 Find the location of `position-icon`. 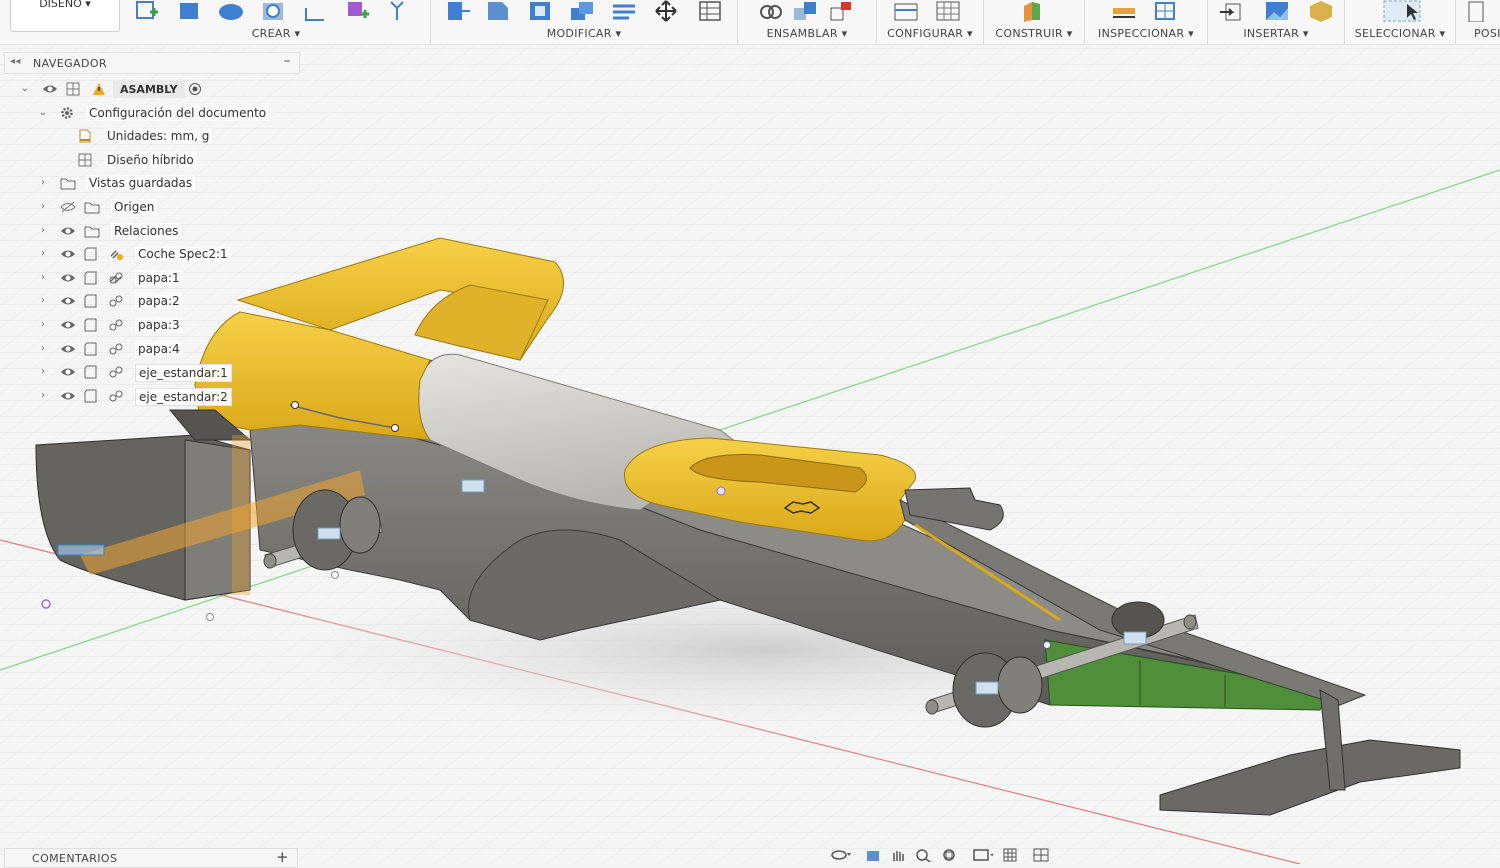

position-icon is located at coordinates (1479, 11).